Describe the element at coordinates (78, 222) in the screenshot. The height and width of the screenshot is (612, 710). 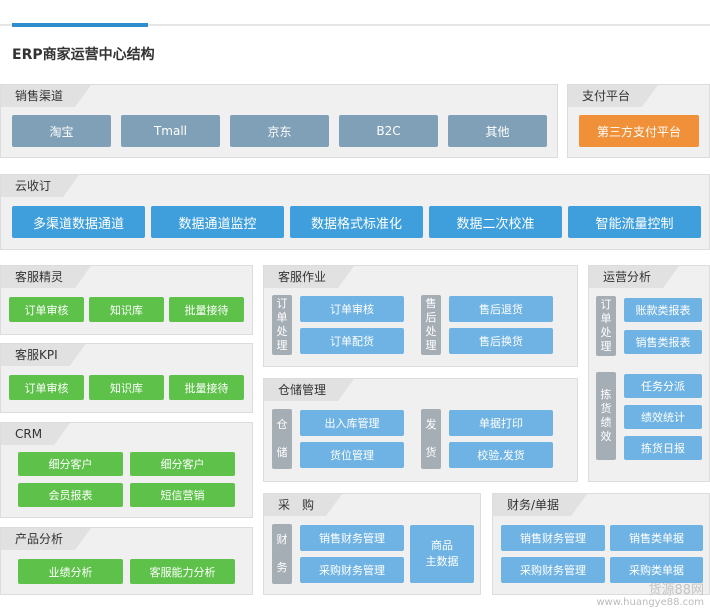
I see `multichannel-data-button: 多渠道数据通道` at that location.